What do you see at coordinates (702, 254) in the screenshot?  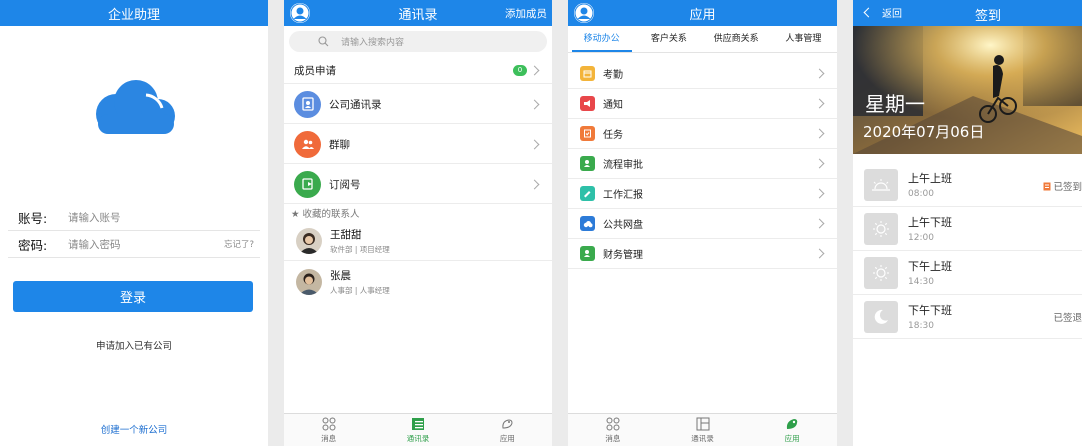 I see `app-item-finance: 财务管理` at bounding box center [702, 254].